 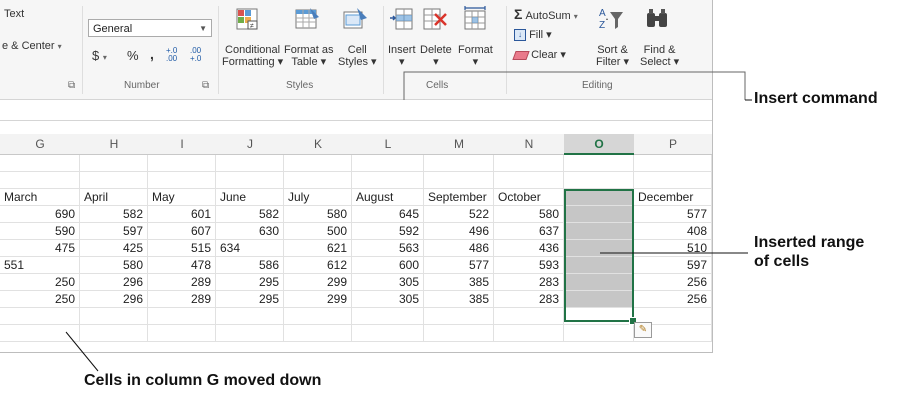 What do you see at coordinates (816, 98) in the screenshot?
I see `callout-insert-command: Insert command` at bounding box center [816, 98].